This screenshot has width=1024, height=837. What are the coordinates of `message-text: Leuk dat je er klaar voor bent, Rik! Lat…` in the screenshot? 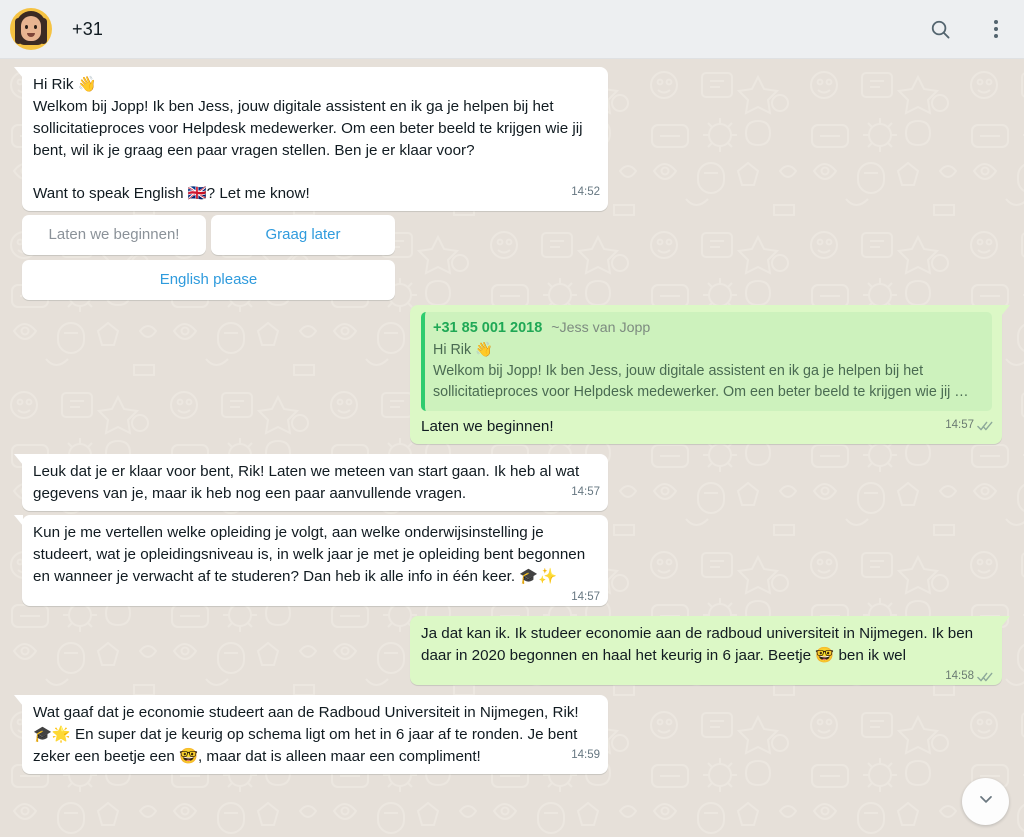 It's located at (308, 482).